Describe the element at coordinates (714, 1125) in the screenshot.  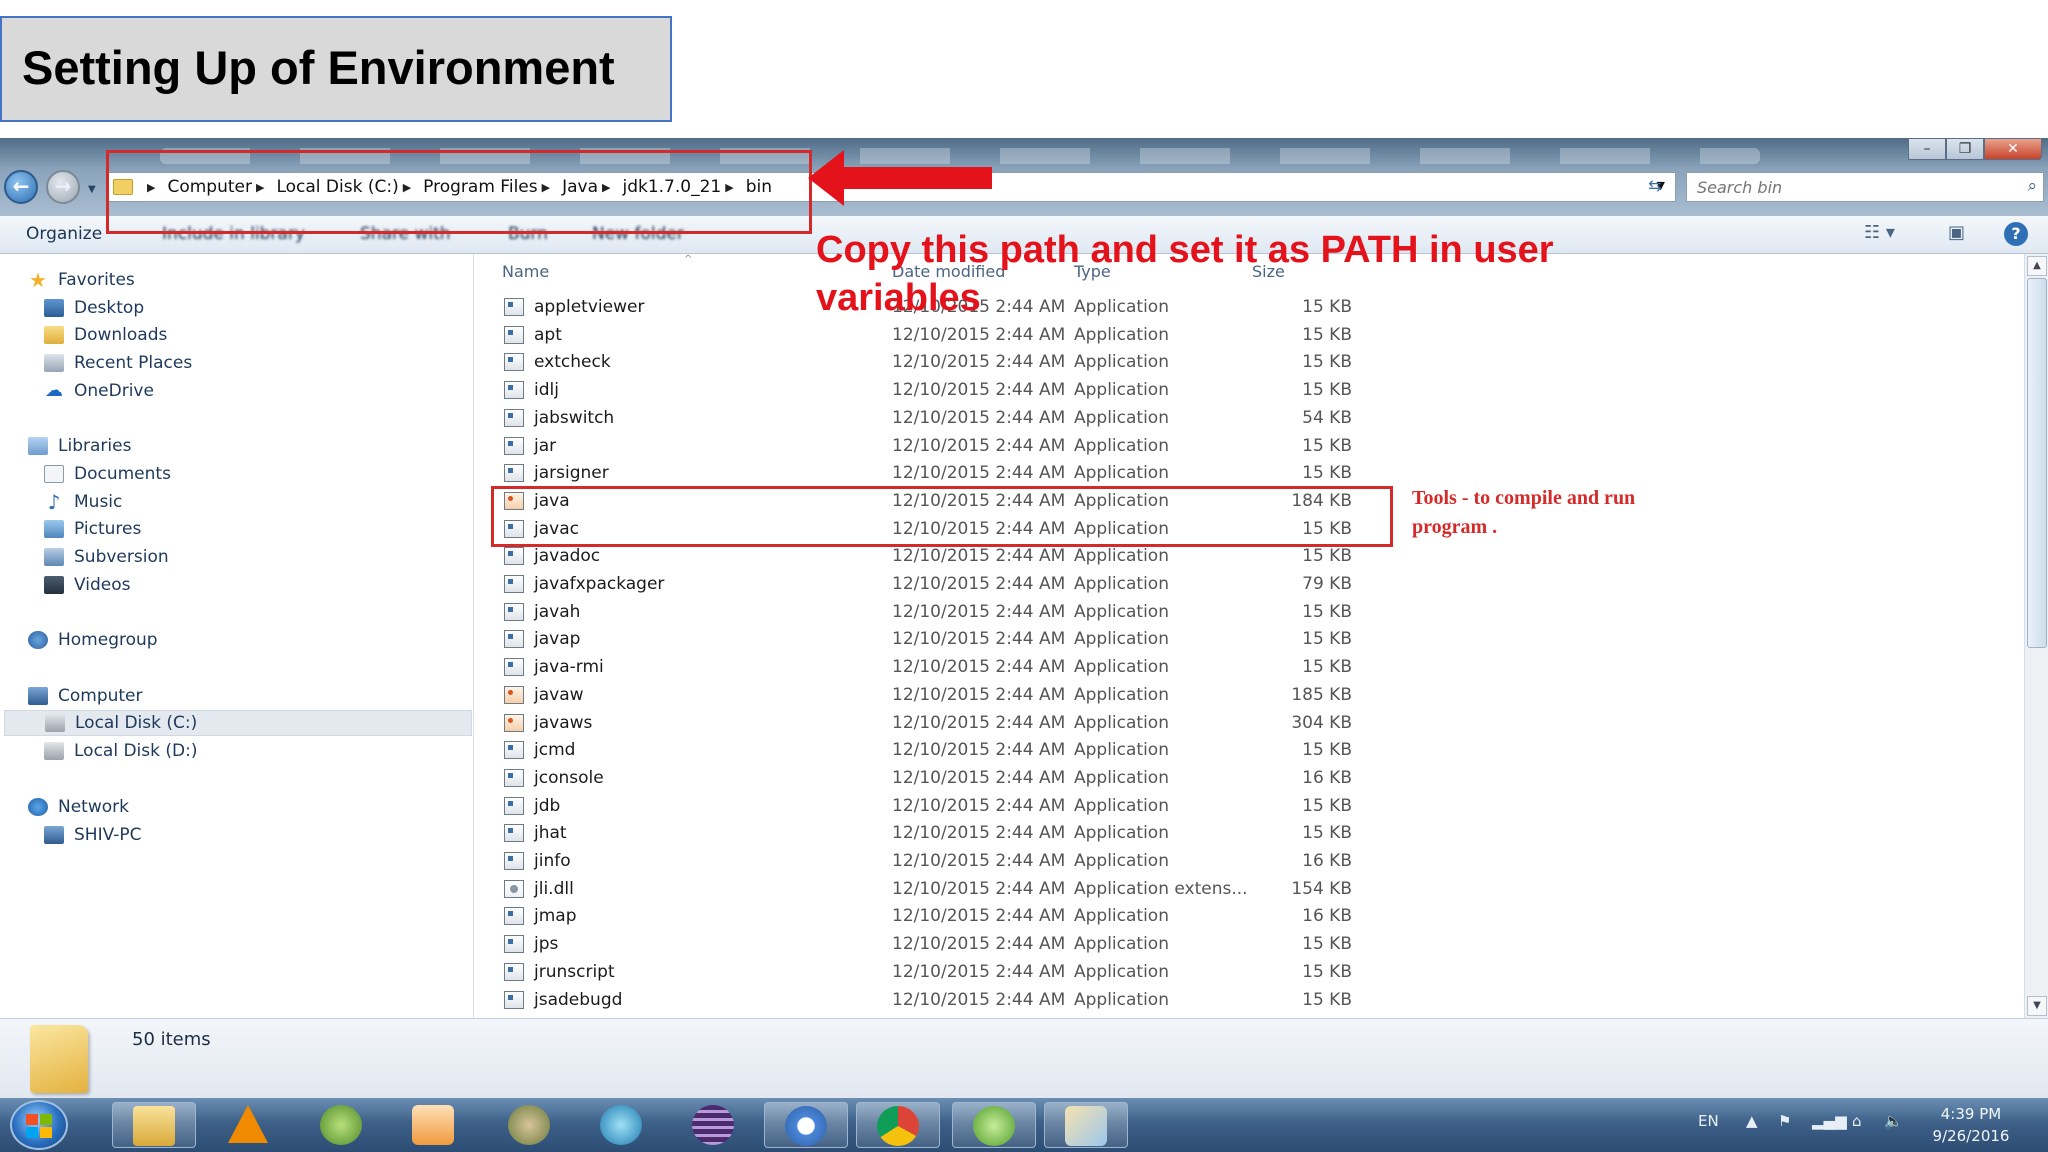
I see `taskbar-eclipse` at that location.